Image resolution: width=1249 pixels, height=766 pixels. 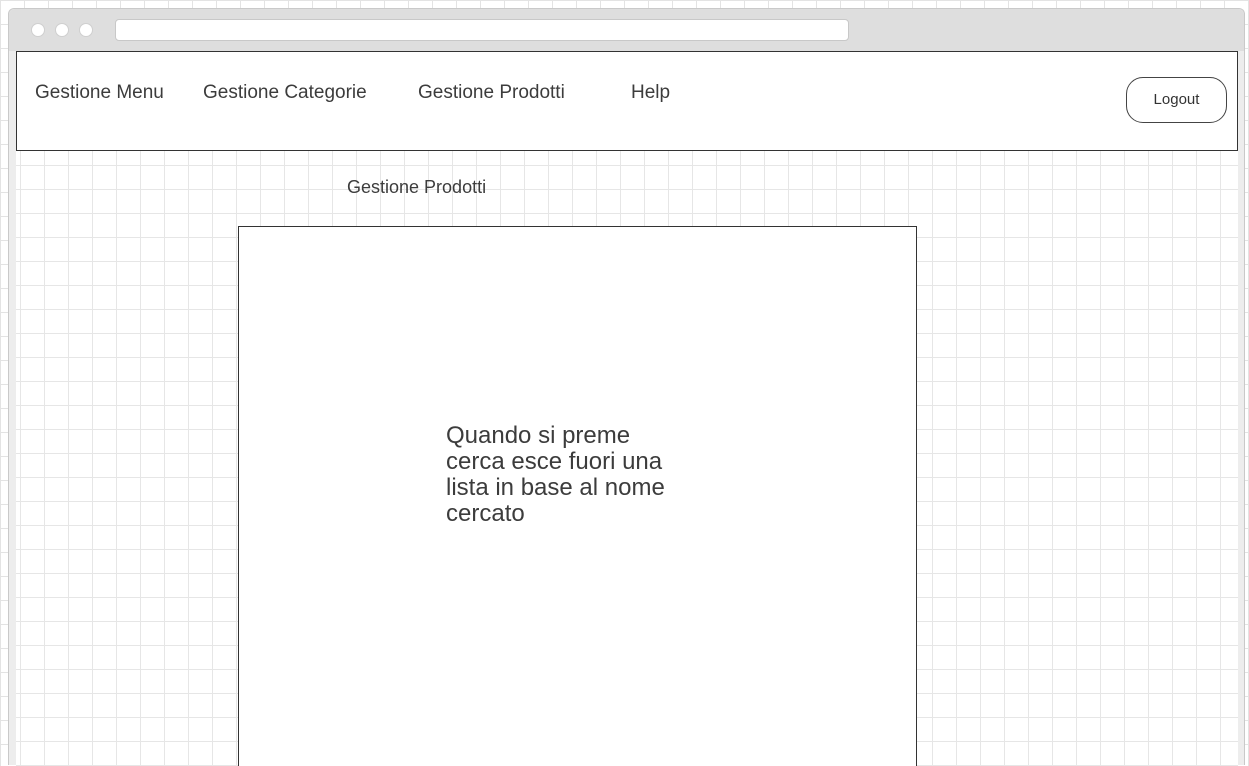 What do you see at coordinates (285, 93) in the screenshot?
I see `nav-gestione-categorie: Gestione Categorie` at bounding box center [285, 93].